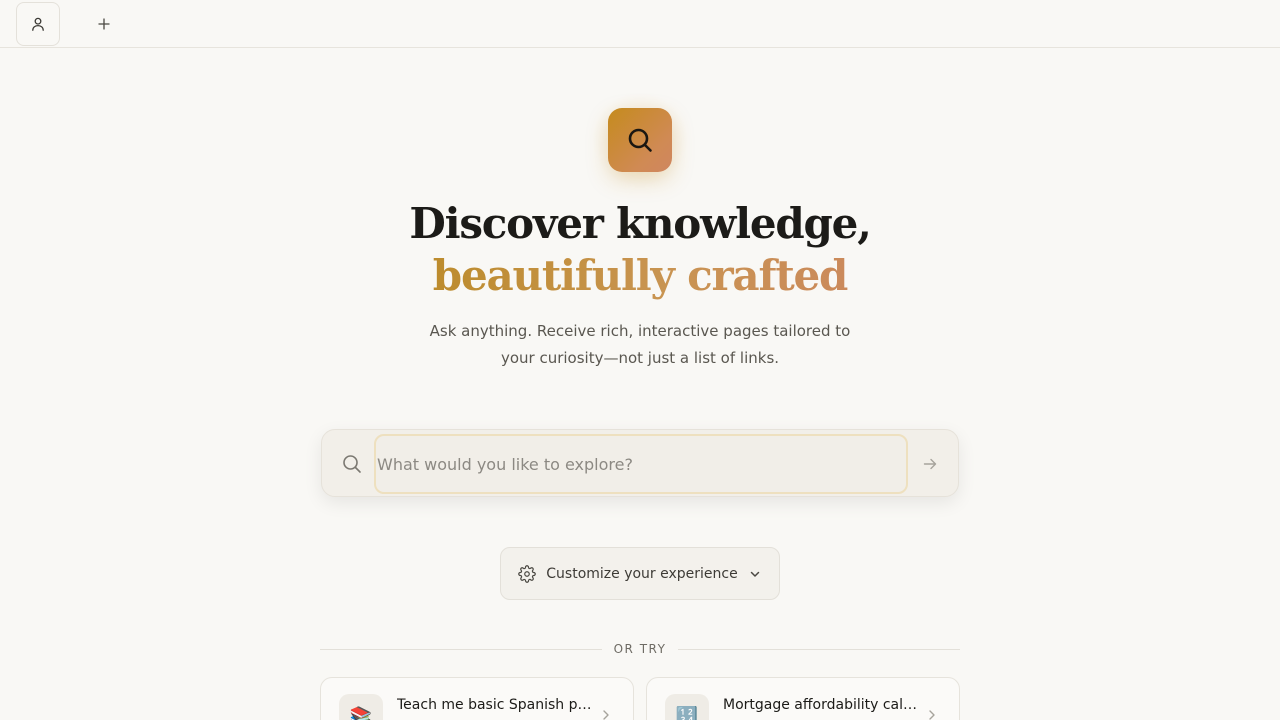 The image size is (1280, 720). I want to click on submit-search-button, so click(930, 464).